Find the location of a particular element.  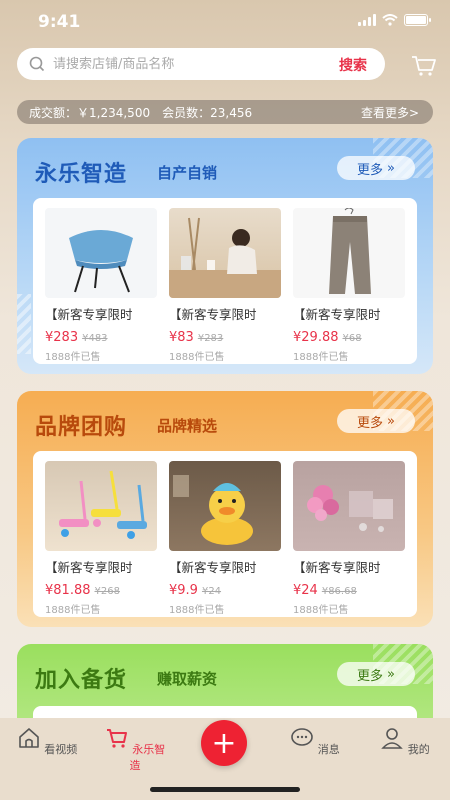

product-original-price: ¥483 is located at coordinates (95, 338).